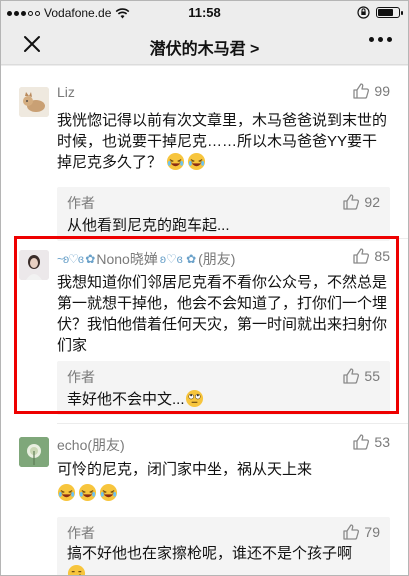 This screenshot has height=576, width=409. I want to click on commenter-name: Liz, so click(66, 92).